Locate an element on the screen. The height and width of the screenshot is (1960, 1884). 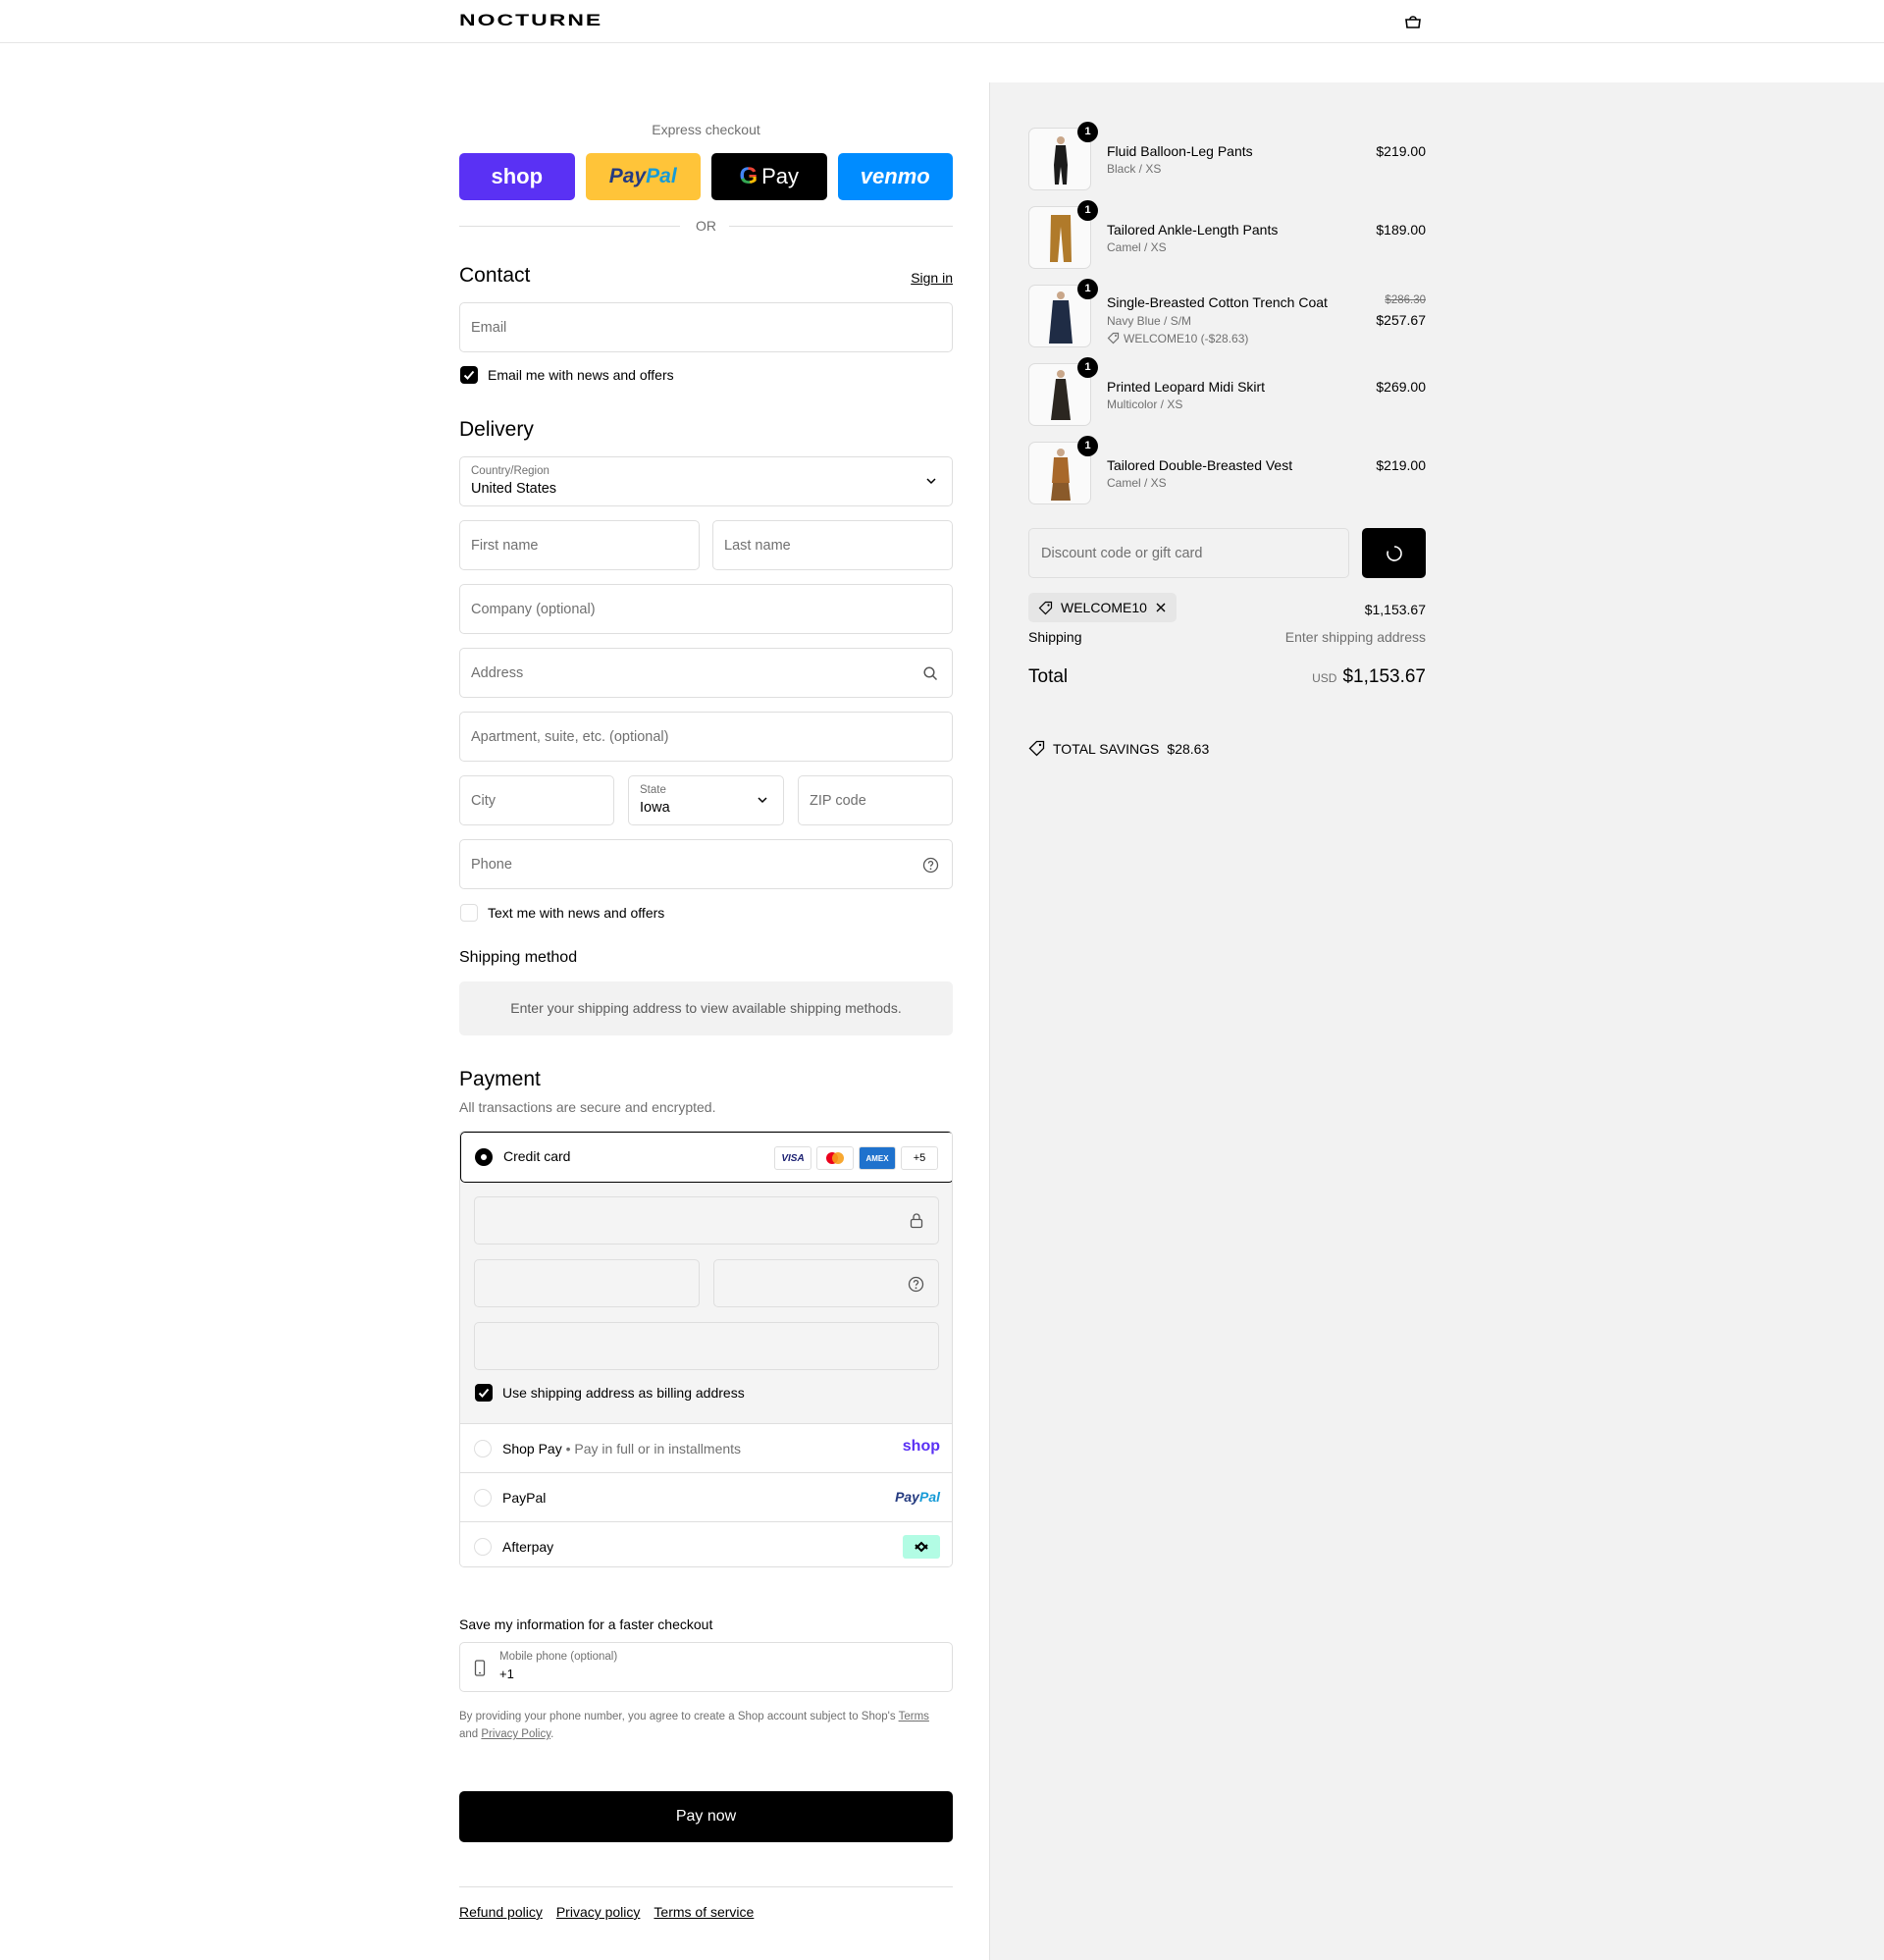
company-field: Company (optional) is located at coordinates (706, 609).